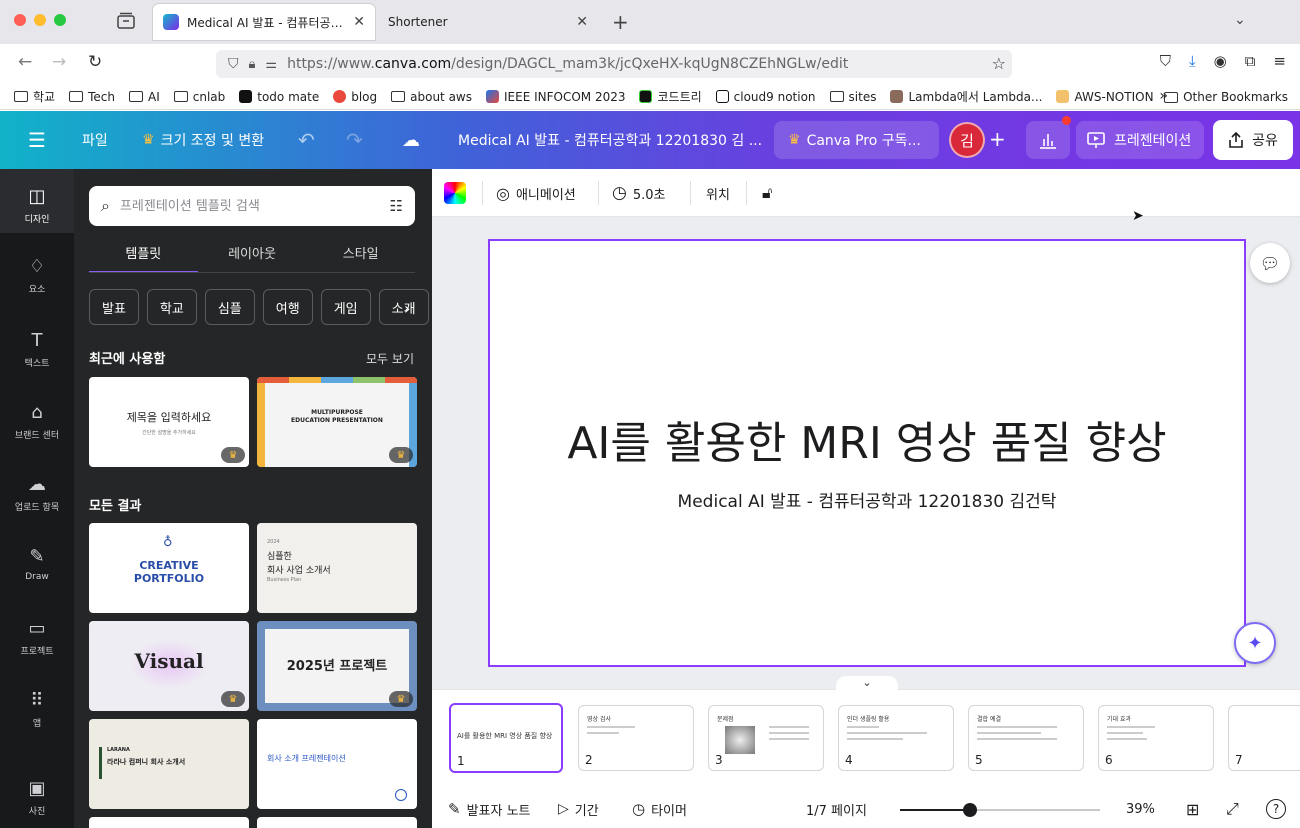 The height and width of the screenshot is (828, 1300). Describe the element at coordinates (1253, 140) in the screenshot. I see `share-button: 공유` at that location.